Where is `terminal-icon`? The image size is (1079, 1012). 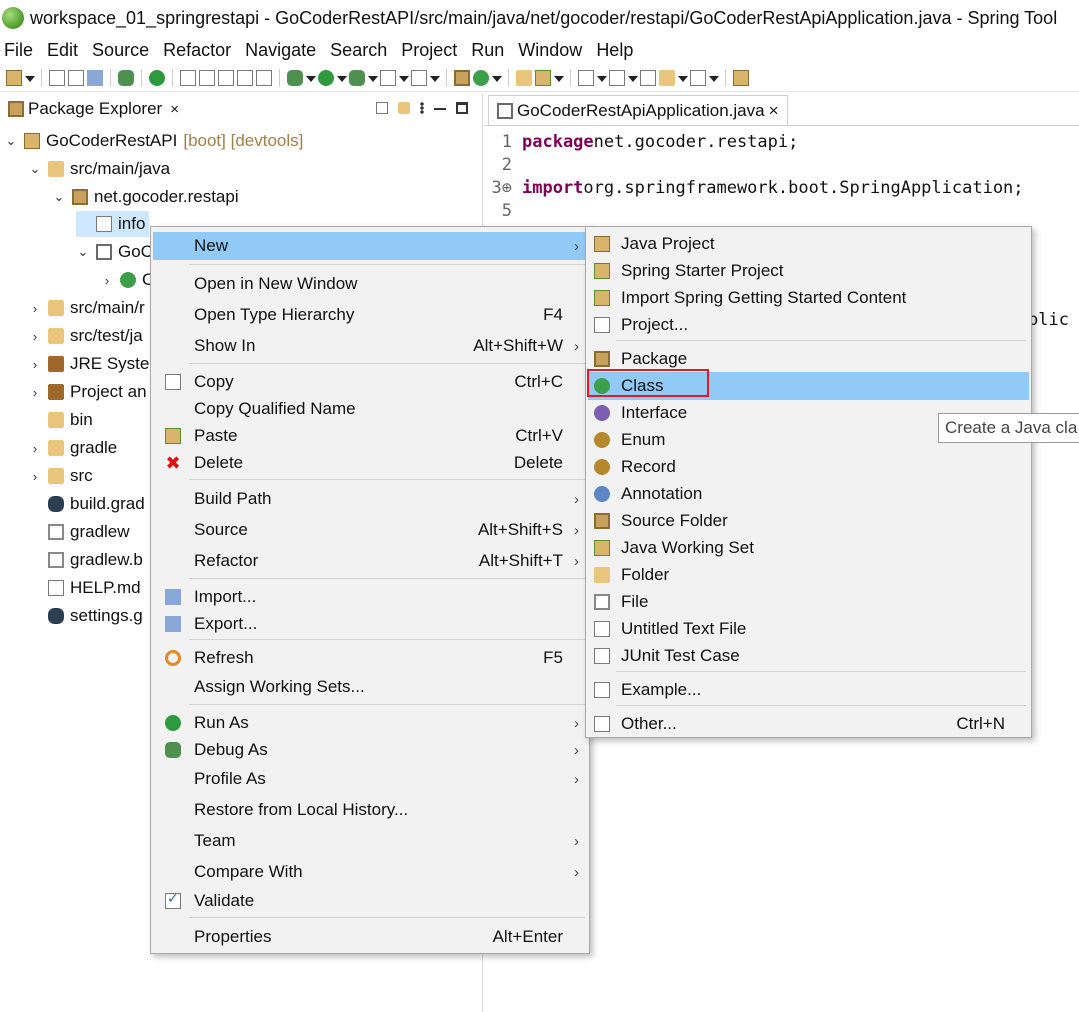 terminal-icon is located at coordinates (95, 77).